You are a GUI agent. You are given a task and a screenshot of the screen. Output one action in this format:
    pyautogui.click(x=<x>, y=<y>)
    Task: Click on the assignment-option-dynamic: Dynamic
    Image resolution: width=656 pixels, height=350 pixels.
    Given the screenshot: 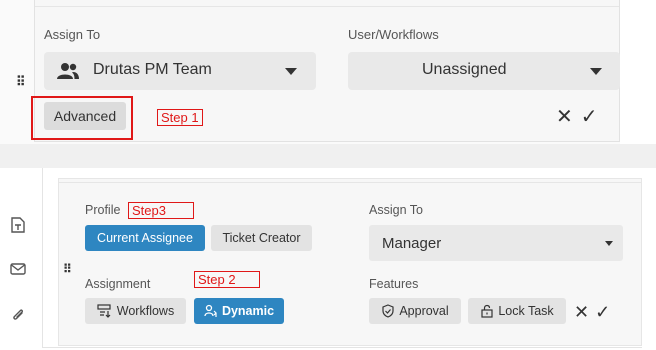 What is the action you would take?
    pyautogui.click(x=239, y=311)
    